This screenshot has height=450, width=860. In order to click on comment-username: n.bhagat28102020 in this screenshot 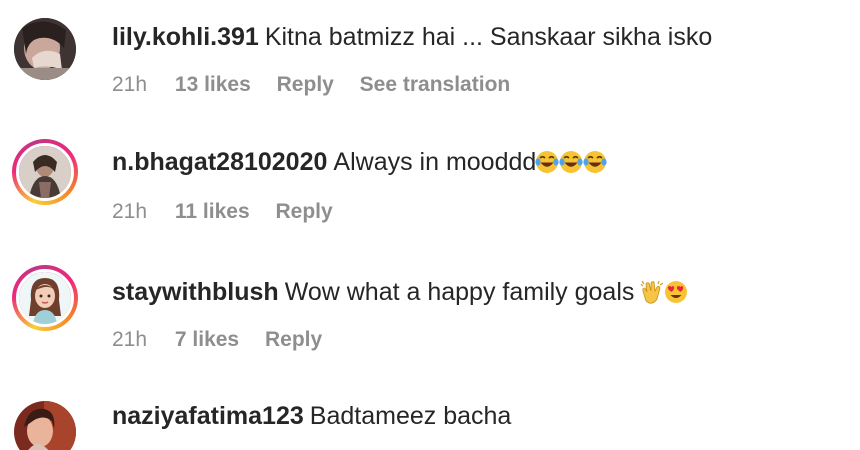, I will do `click(219, 162)`.